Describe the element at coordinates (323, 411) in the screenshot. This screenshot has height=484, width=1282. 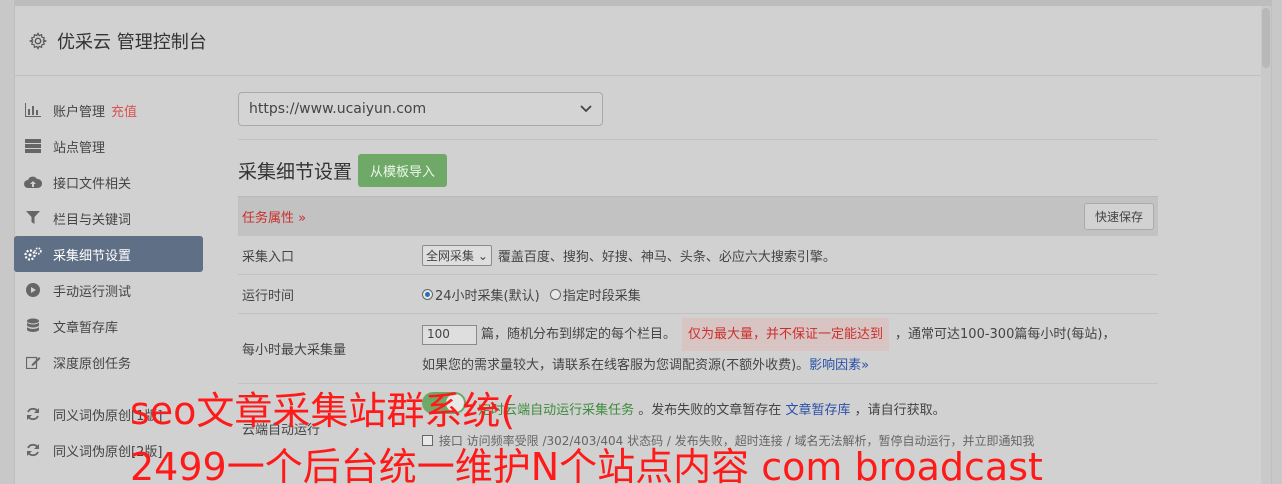
I see `watermark-line-1: seo文章采集站群系统(` at that location.